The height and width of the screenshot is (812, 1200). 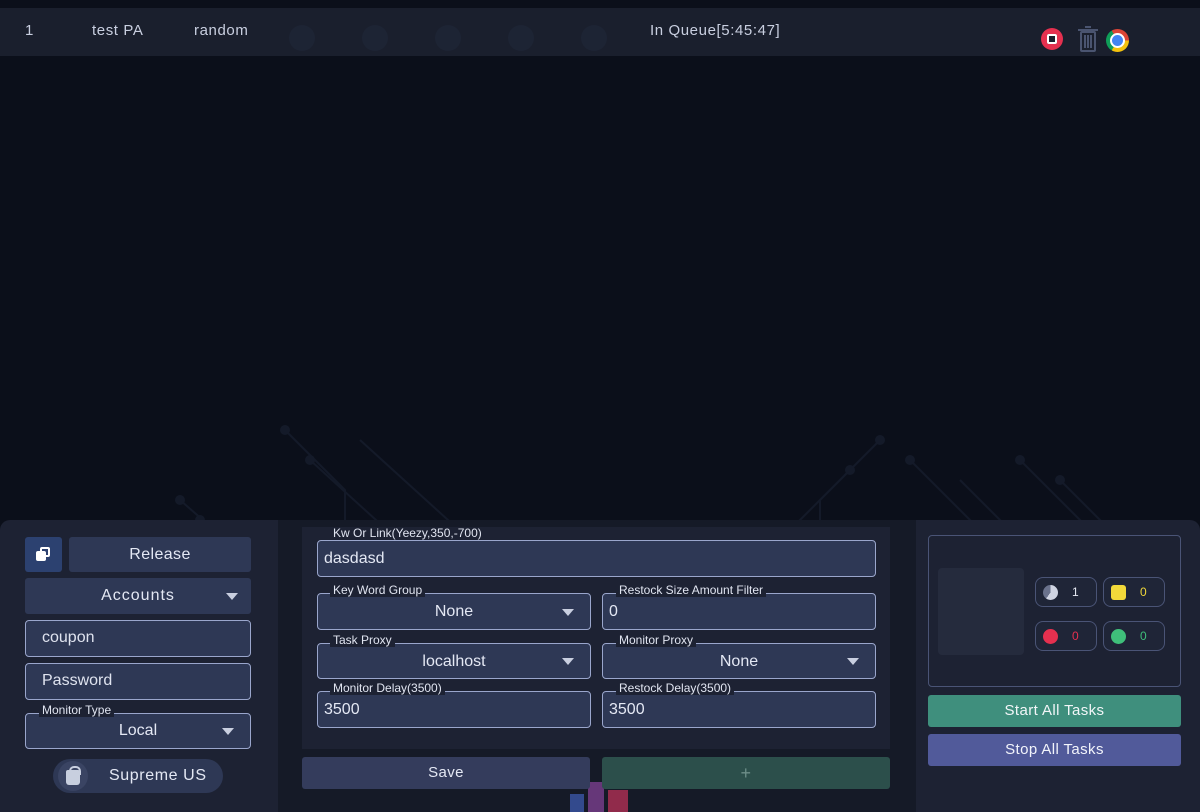 I want to click on copy-button, so click(x=43, y=554).